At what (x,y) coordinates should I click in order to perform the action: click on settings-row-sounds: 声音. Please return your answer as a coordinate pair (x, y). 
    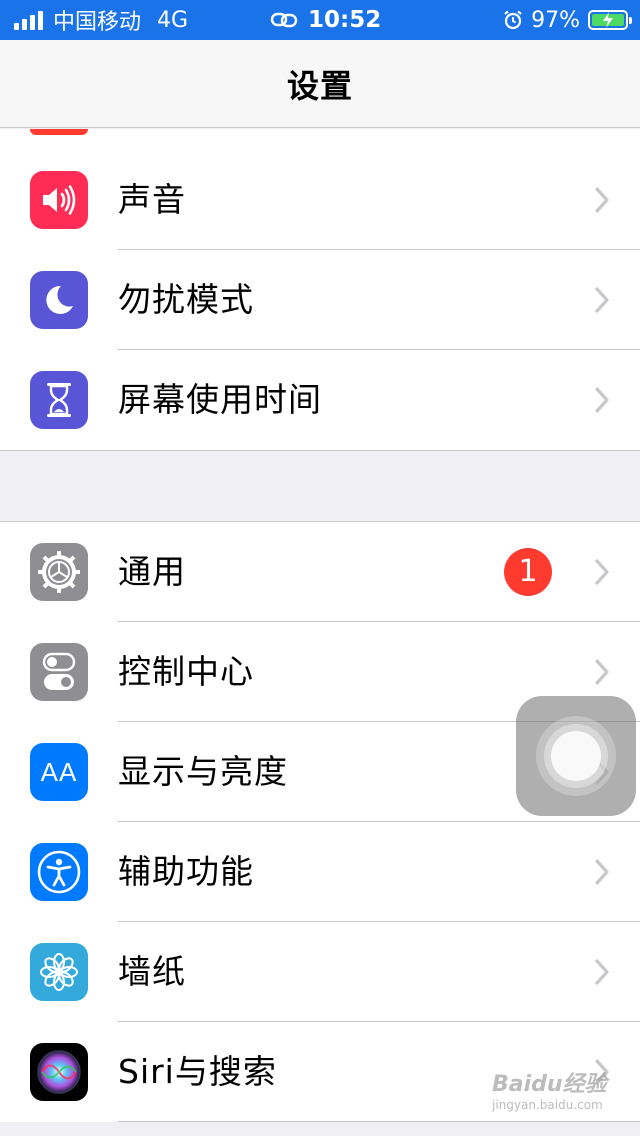
    Looking at the image, I should click on (320, 200).